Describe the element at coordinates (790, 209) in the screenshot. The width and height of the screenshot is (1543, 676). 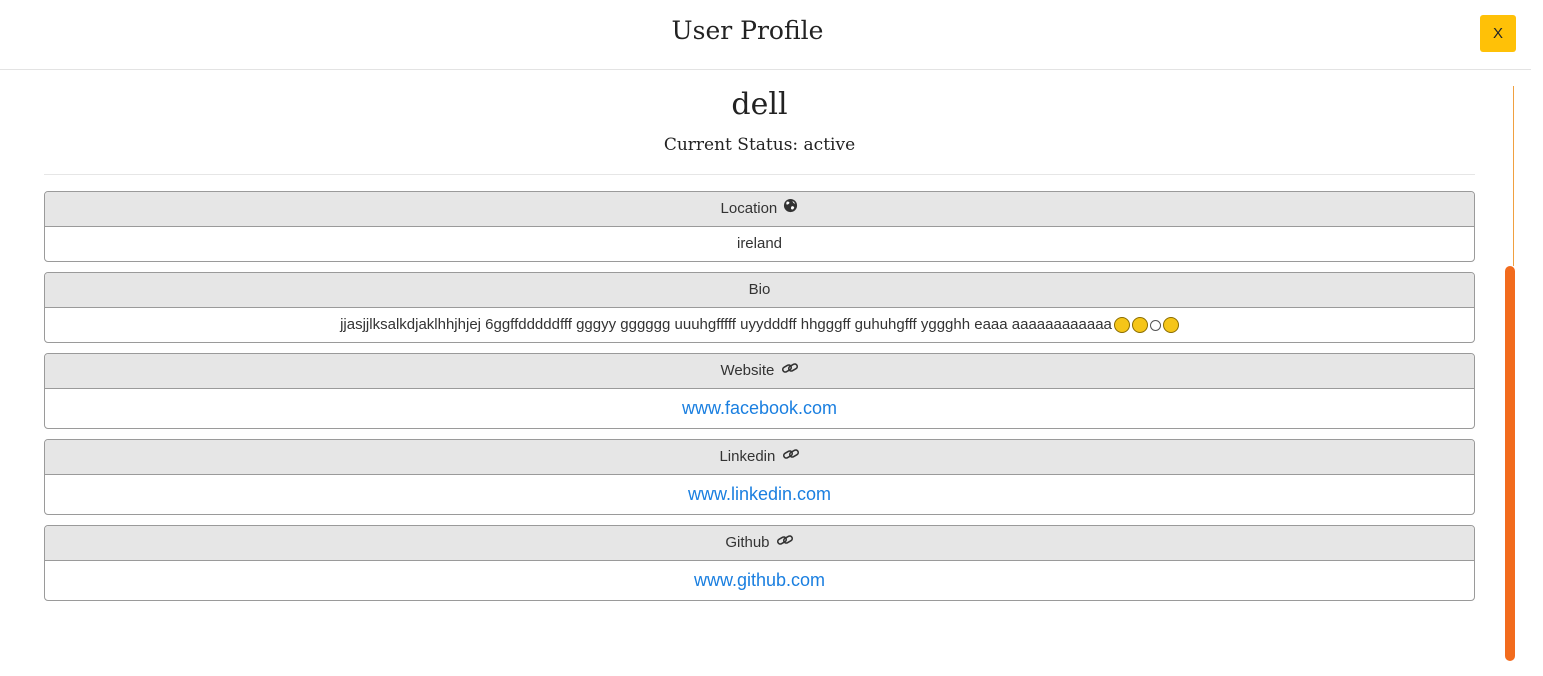
I see `globe-icon` at that location.